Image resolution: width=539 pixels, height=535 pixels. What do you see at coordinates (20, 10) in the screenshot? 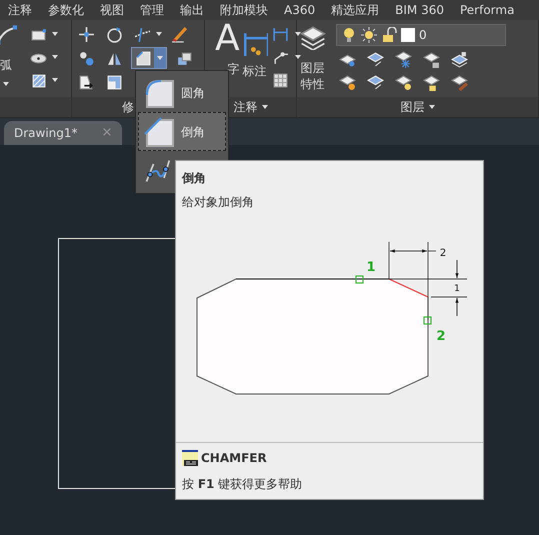
I see `ribbon-tab: 注释` at bounding box center [20, 10].